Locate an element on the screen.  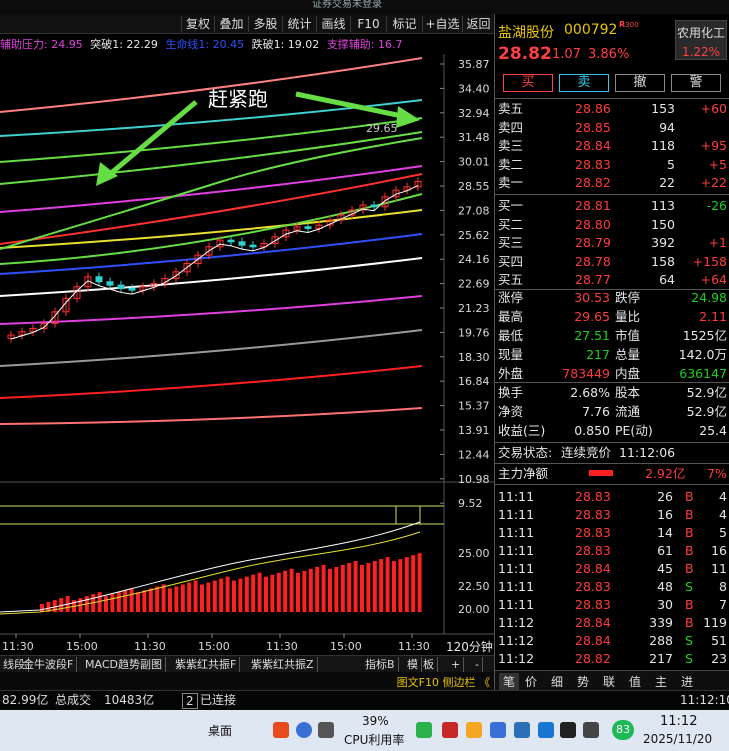
shield-icon is located at coordinates (498, 730).